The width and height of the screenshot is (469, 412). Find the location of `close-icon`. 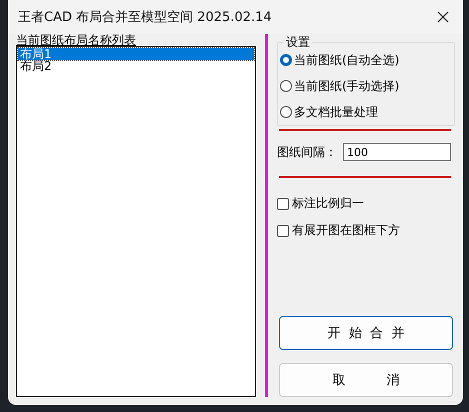

close-icon is located at coordinates (443, 17).